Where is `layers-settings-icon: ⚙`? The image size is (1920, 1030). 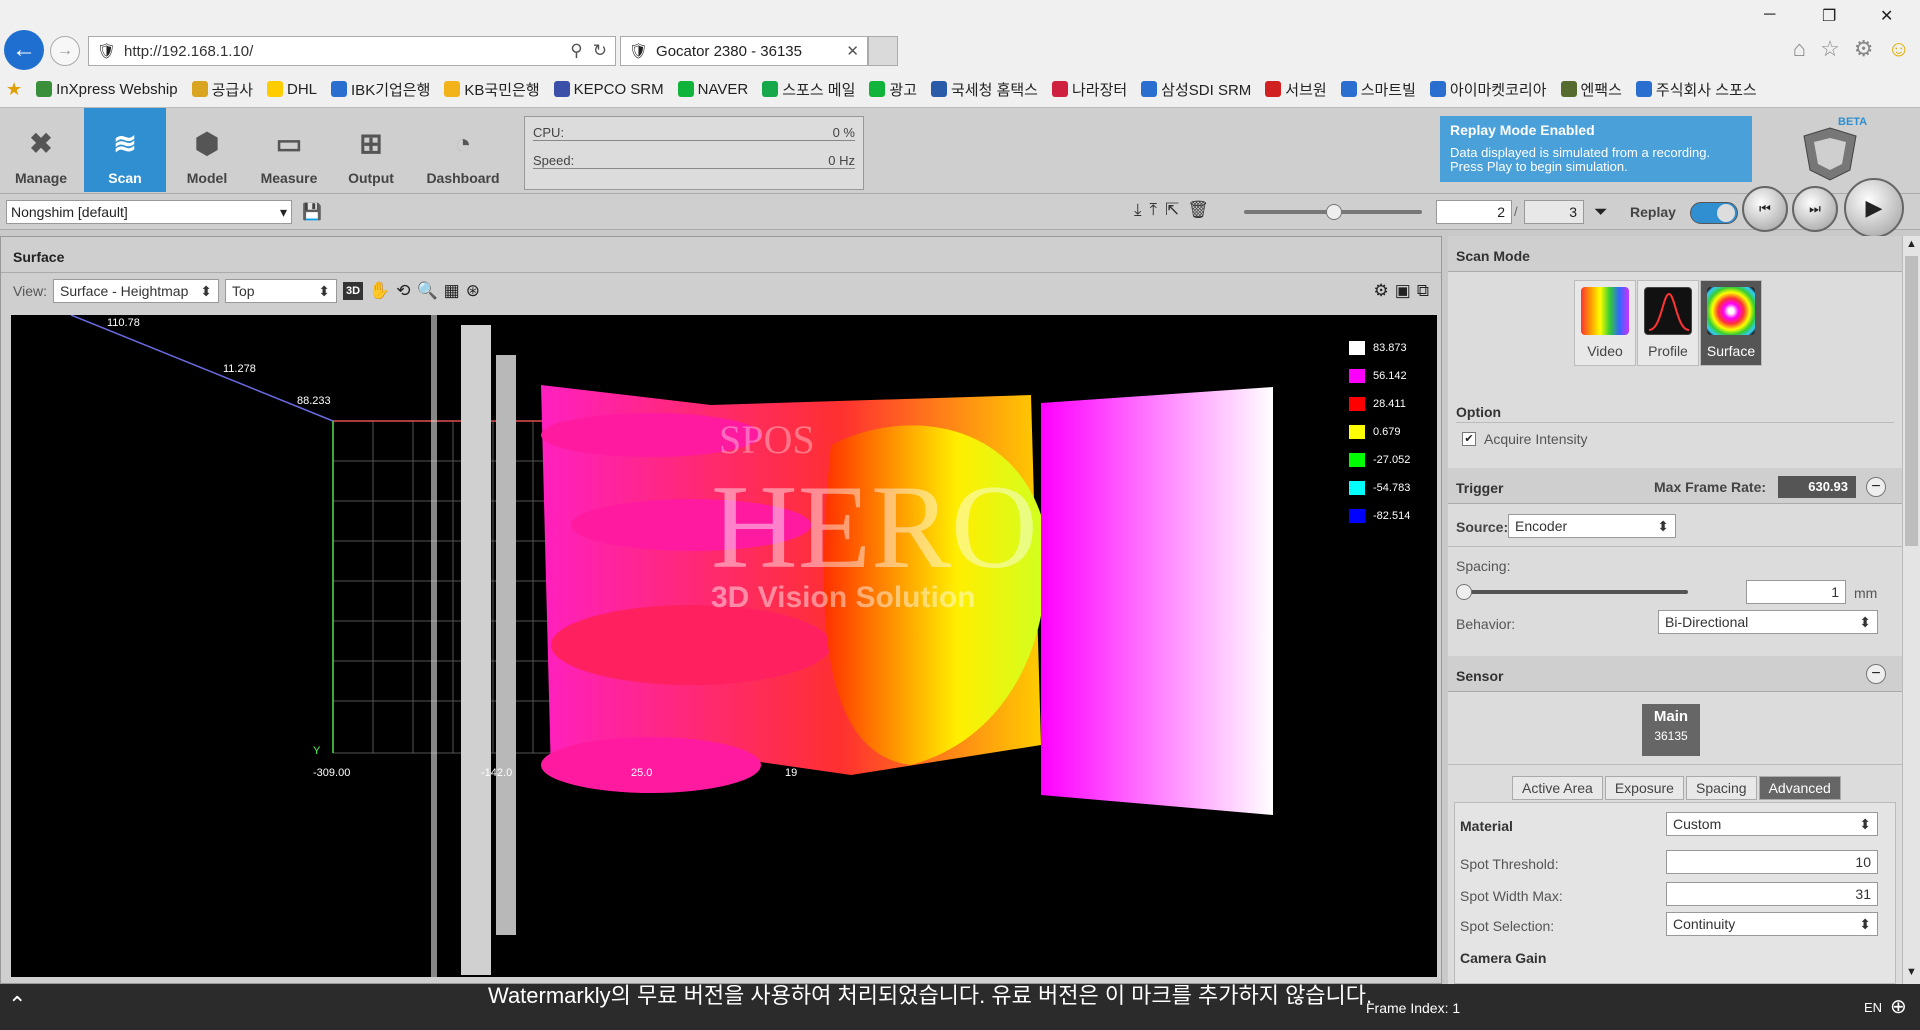
layers-settings-icon: ⚙ is located at coordinates (1381, 291).